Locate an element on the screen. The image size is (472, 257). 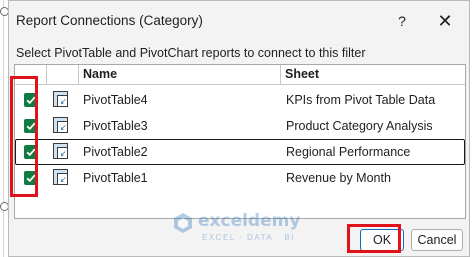
row-sheet: KPIs from Pivot Table Data is located at coordinates (361, 100).